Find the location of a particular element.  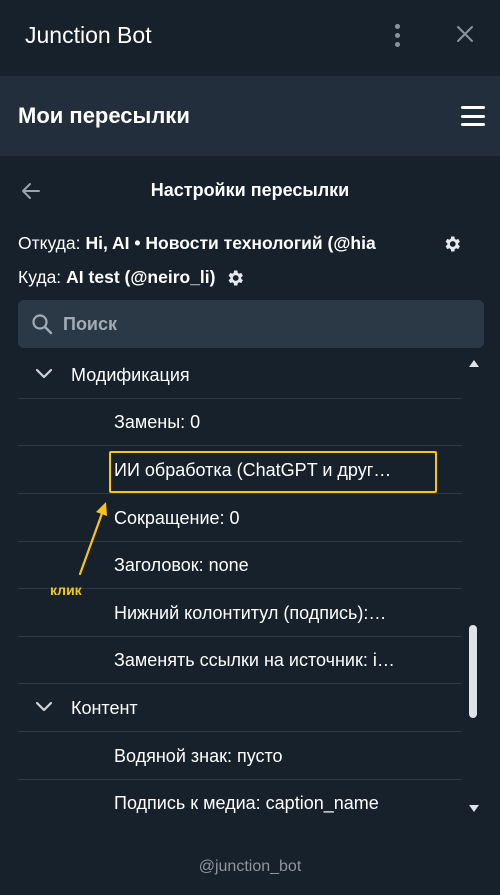

window-titlebar: Junction Bot is located at coordinates (250, 37).